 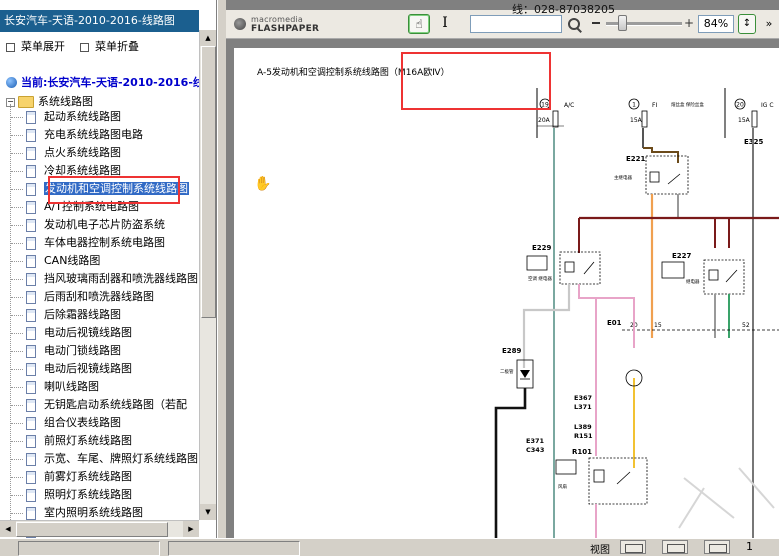 What do you see at coordinates (208, 182) in the screenshot?
I see `scroll-thumb` at bounding box center [208, 182].